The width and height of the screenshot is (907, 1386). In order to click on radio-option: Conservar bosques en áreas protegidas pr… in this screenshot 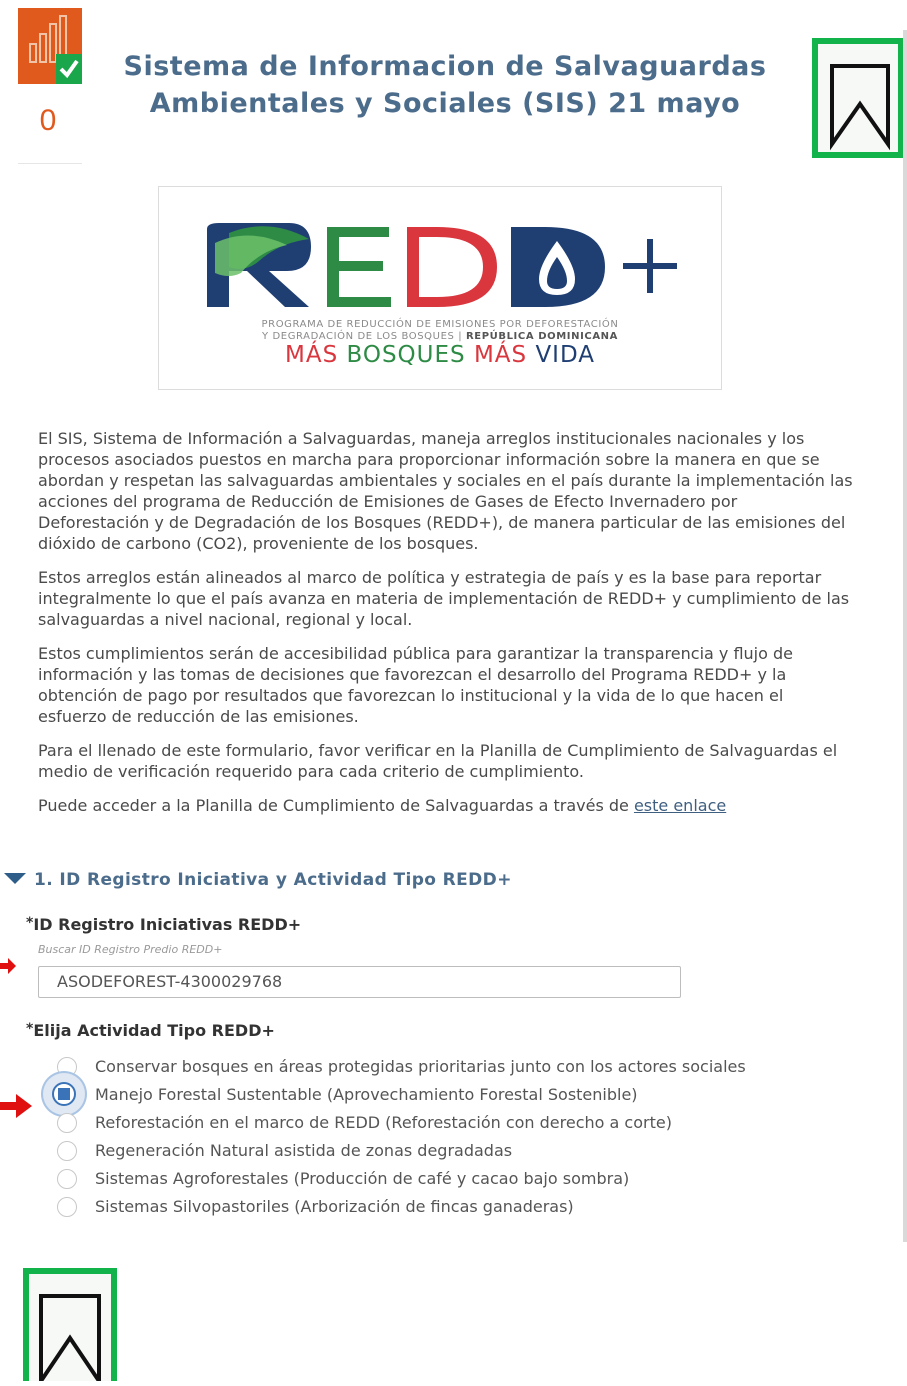, I will do `click(425, 1067)`.